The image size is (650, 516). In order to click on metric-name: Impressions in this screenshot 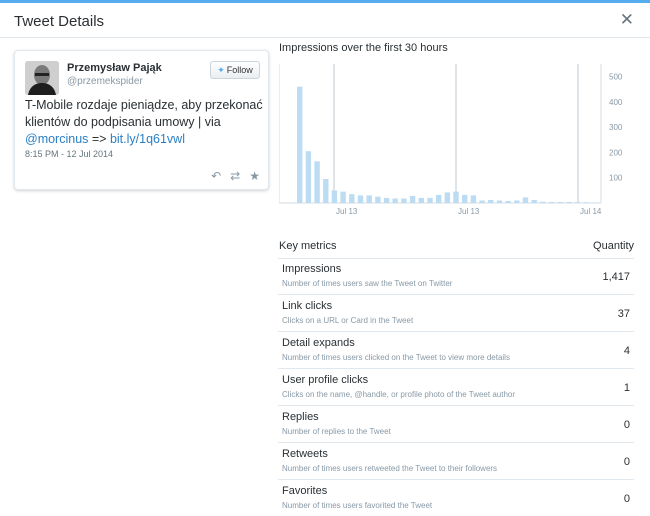, I will do `click(312, 269)`.